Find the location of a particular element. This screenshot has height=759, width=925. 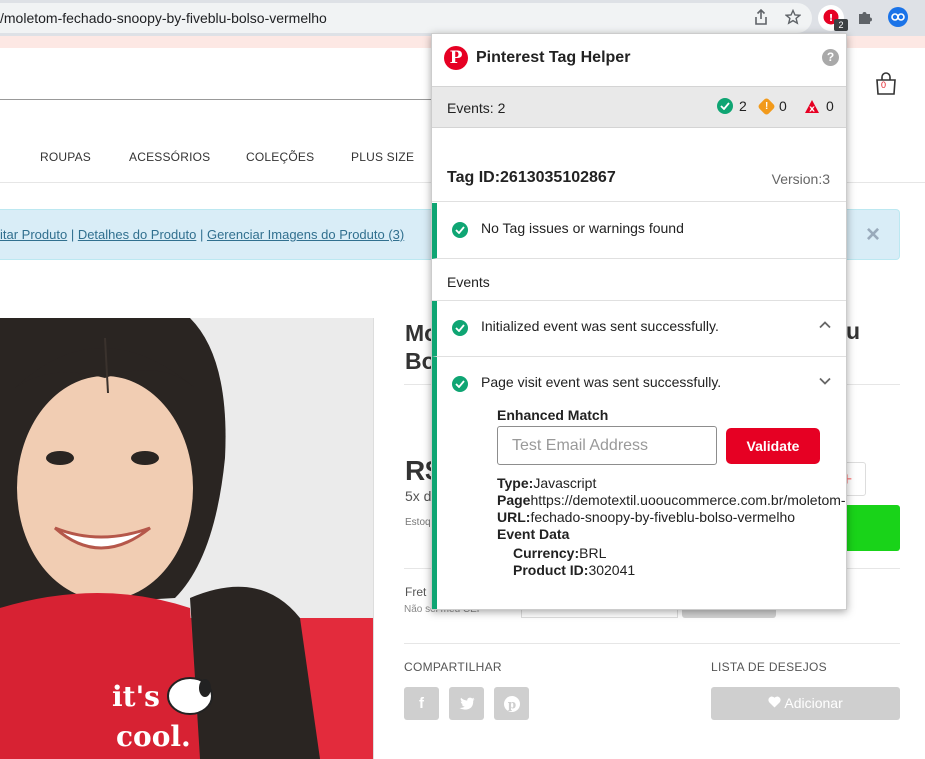

validate-button: Validate is located at coordinates (773, 446).